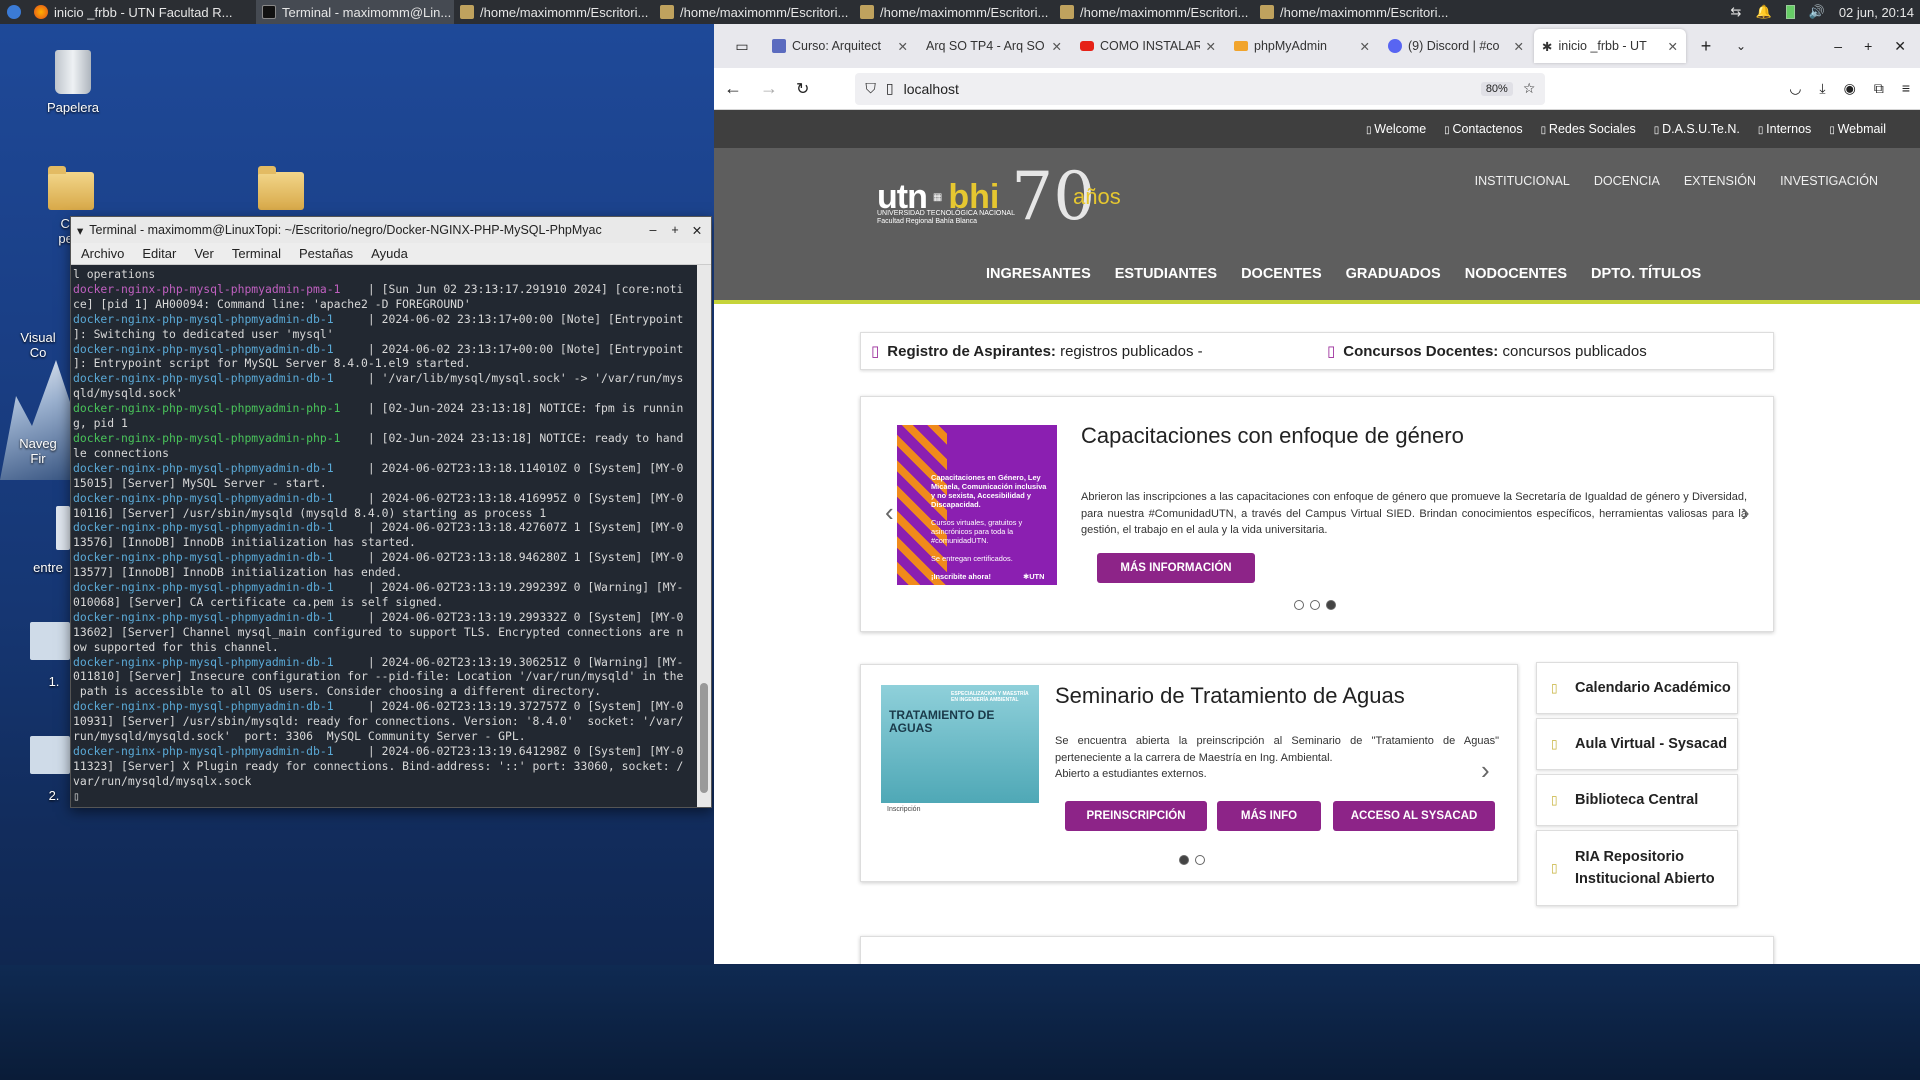  What do you see at coordinates (1281, 274) in the screenshot?
I see `nav-docentes: DOCENTES` at bounding box center [1281, 274].